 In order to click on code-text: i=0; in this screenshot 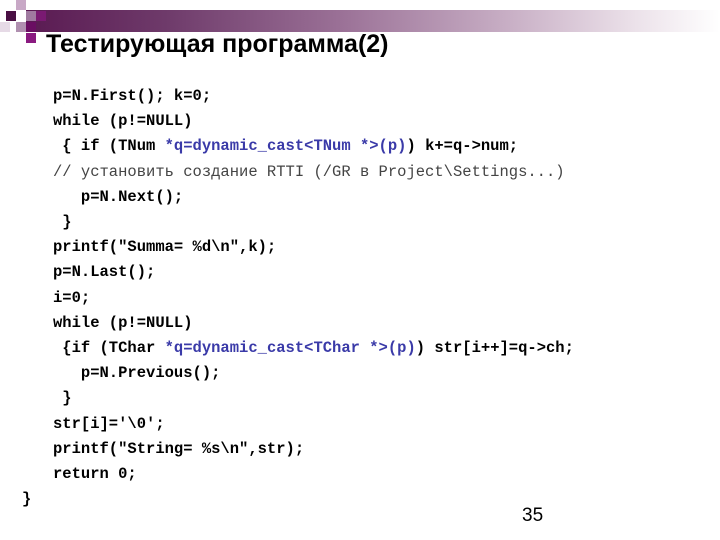, I will do `click(72, 297)`.